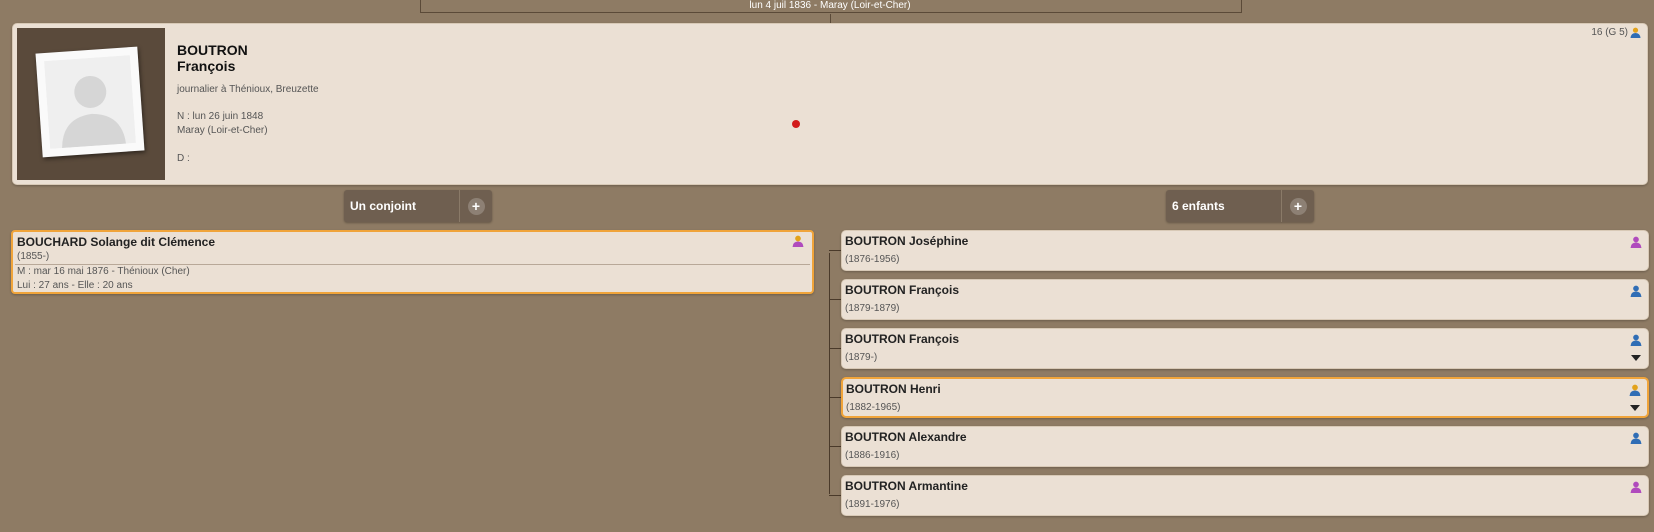 This screenshot has width=1654, height=532. I want to click on add-spouse-button: +, so click(475, 206).